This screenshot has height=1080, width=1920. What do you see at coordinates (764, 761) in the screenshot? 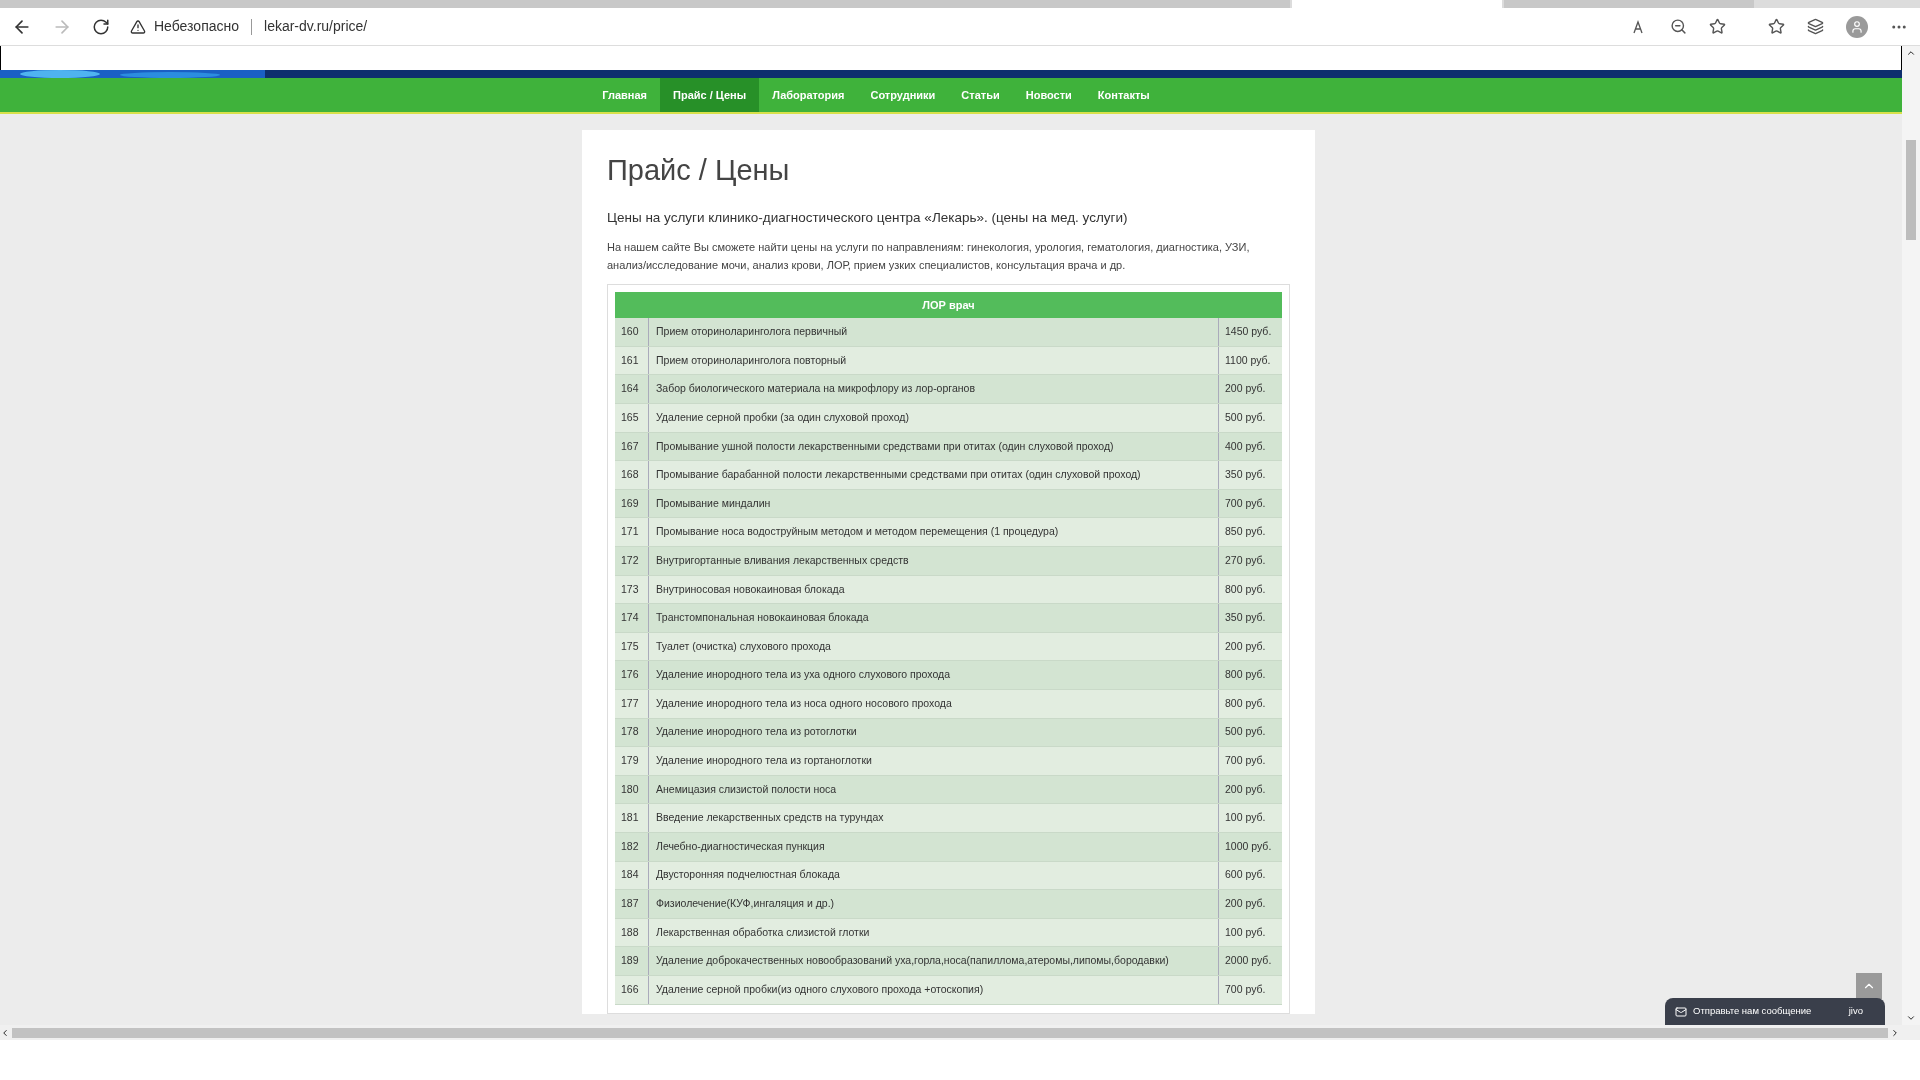
I see `service-cell-text: Удаление инородного тела из гортаноглотки` at bounding box center [764, 761].